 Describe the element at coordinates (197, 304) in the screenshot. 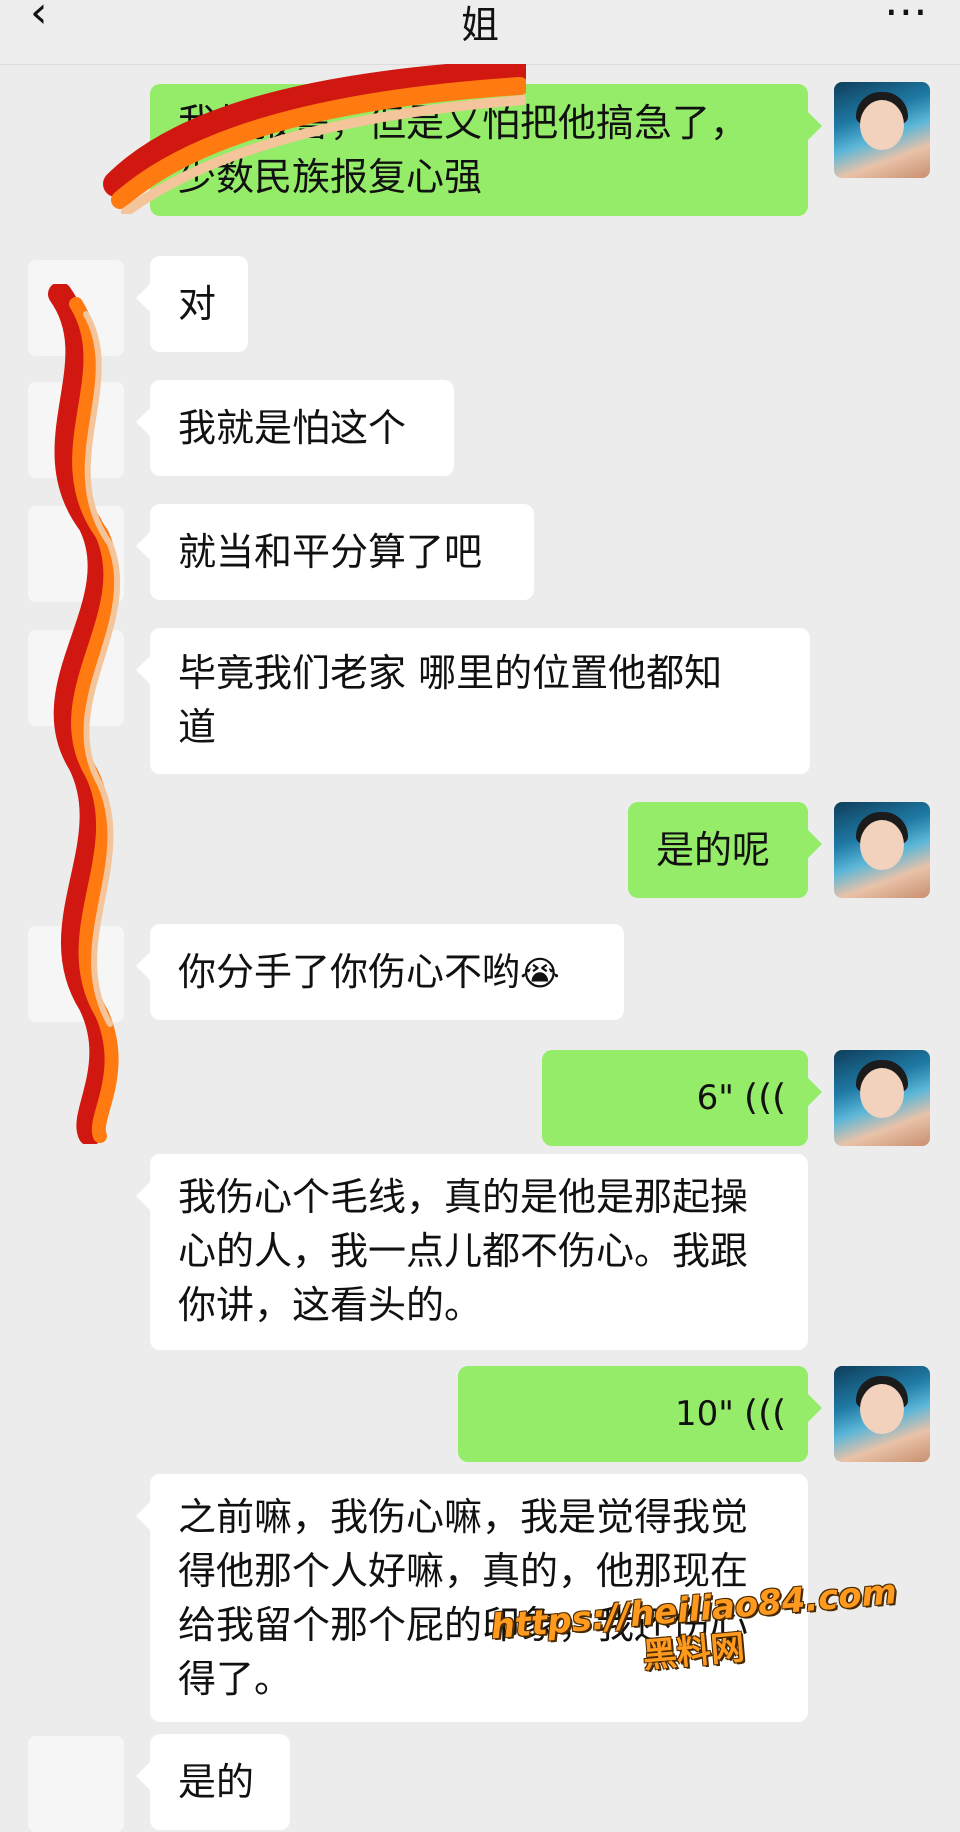

I see `message-text-line: 对` at that location.